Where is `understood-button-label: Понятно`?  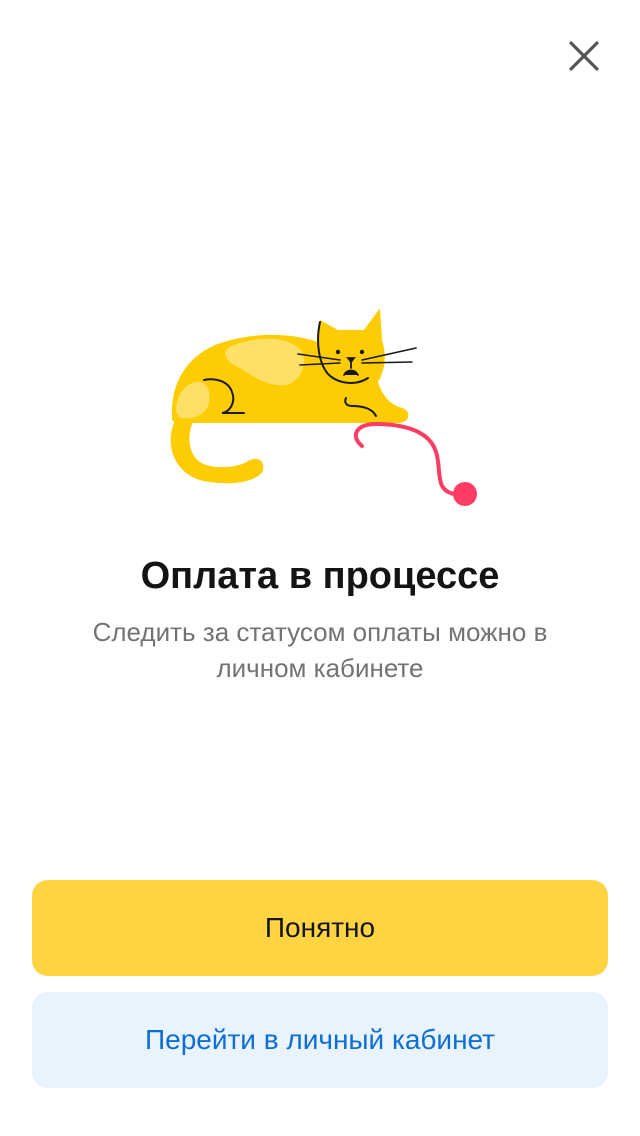 understood-button-label: Понятно is located at coordinates (320, 927).